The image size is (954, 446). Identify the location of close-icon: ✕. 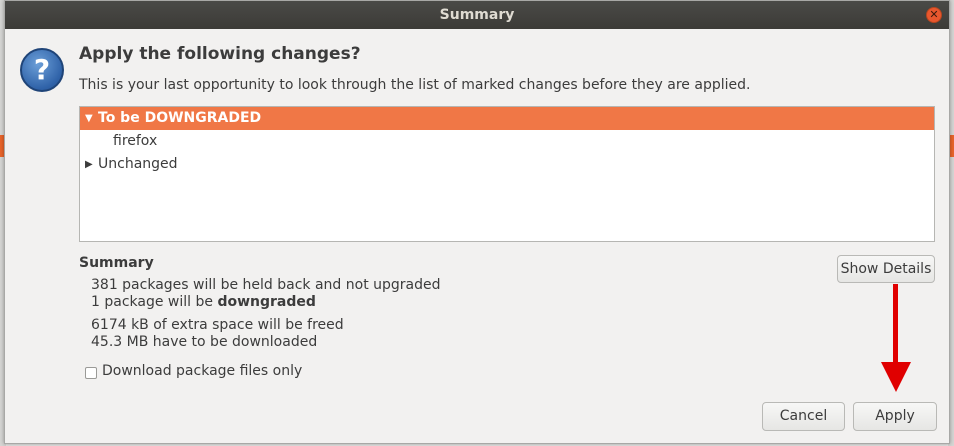
(934, 14).